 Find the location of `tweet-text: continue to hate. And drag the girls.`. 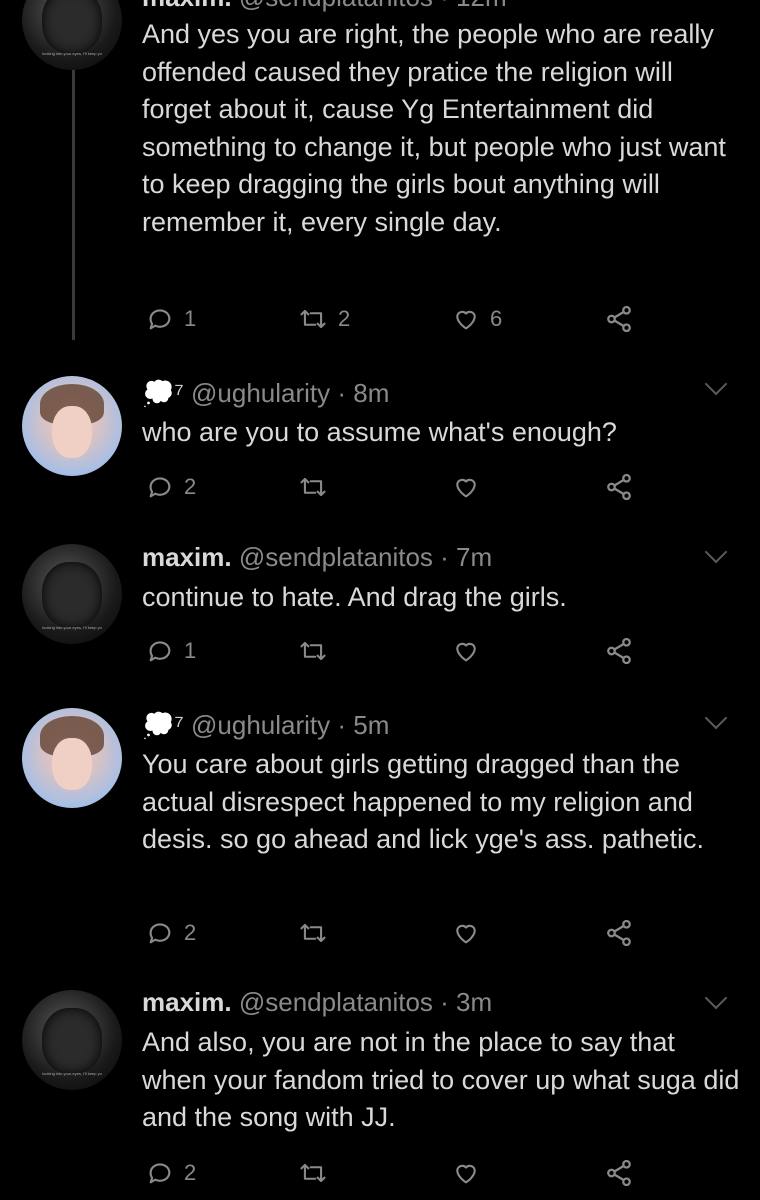

tweet-text: continue to hate. And drag the girls. is located at coordinates (354, 597).